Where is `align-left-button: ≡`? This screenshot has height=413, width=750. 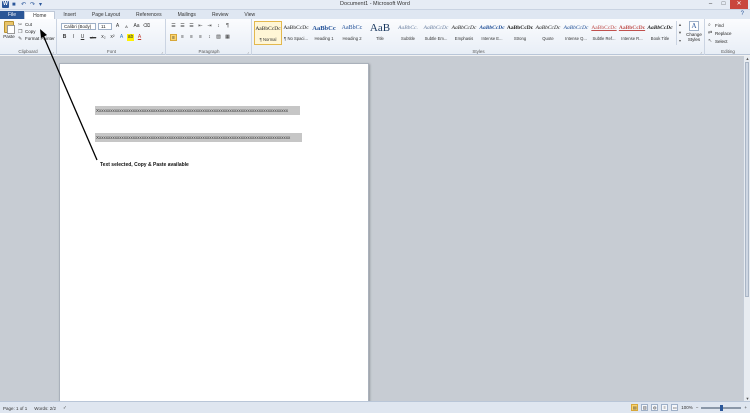
align-left-button: ≡ is located at coordinates (173, 37).